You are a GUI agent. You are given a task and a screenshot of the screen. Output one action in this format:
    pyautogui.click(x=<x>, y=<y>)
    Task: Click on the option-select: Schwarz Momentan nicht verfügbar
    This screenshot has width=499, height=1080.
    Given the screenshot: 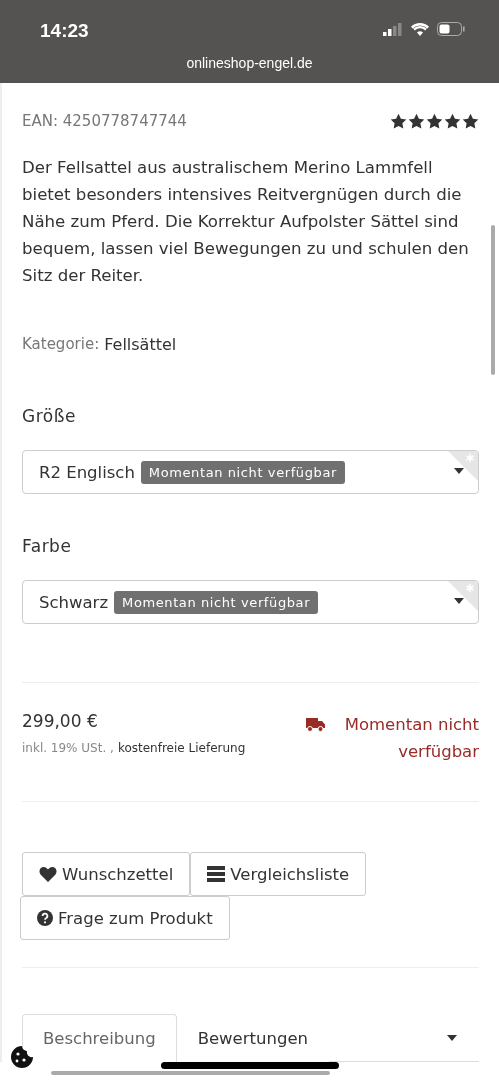 What is the action you would take?
    pyautogui.click(x=250, y=602)
    